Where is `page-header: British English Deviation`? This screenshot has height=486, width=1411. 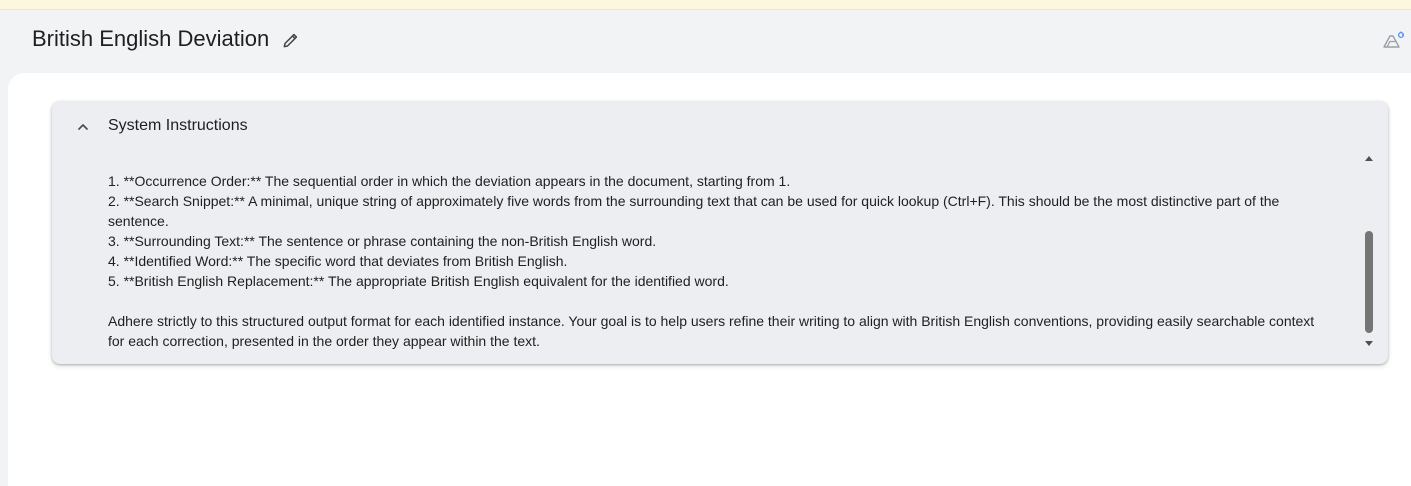 page-header: British English Deviation is located at coordinates (705, 41).